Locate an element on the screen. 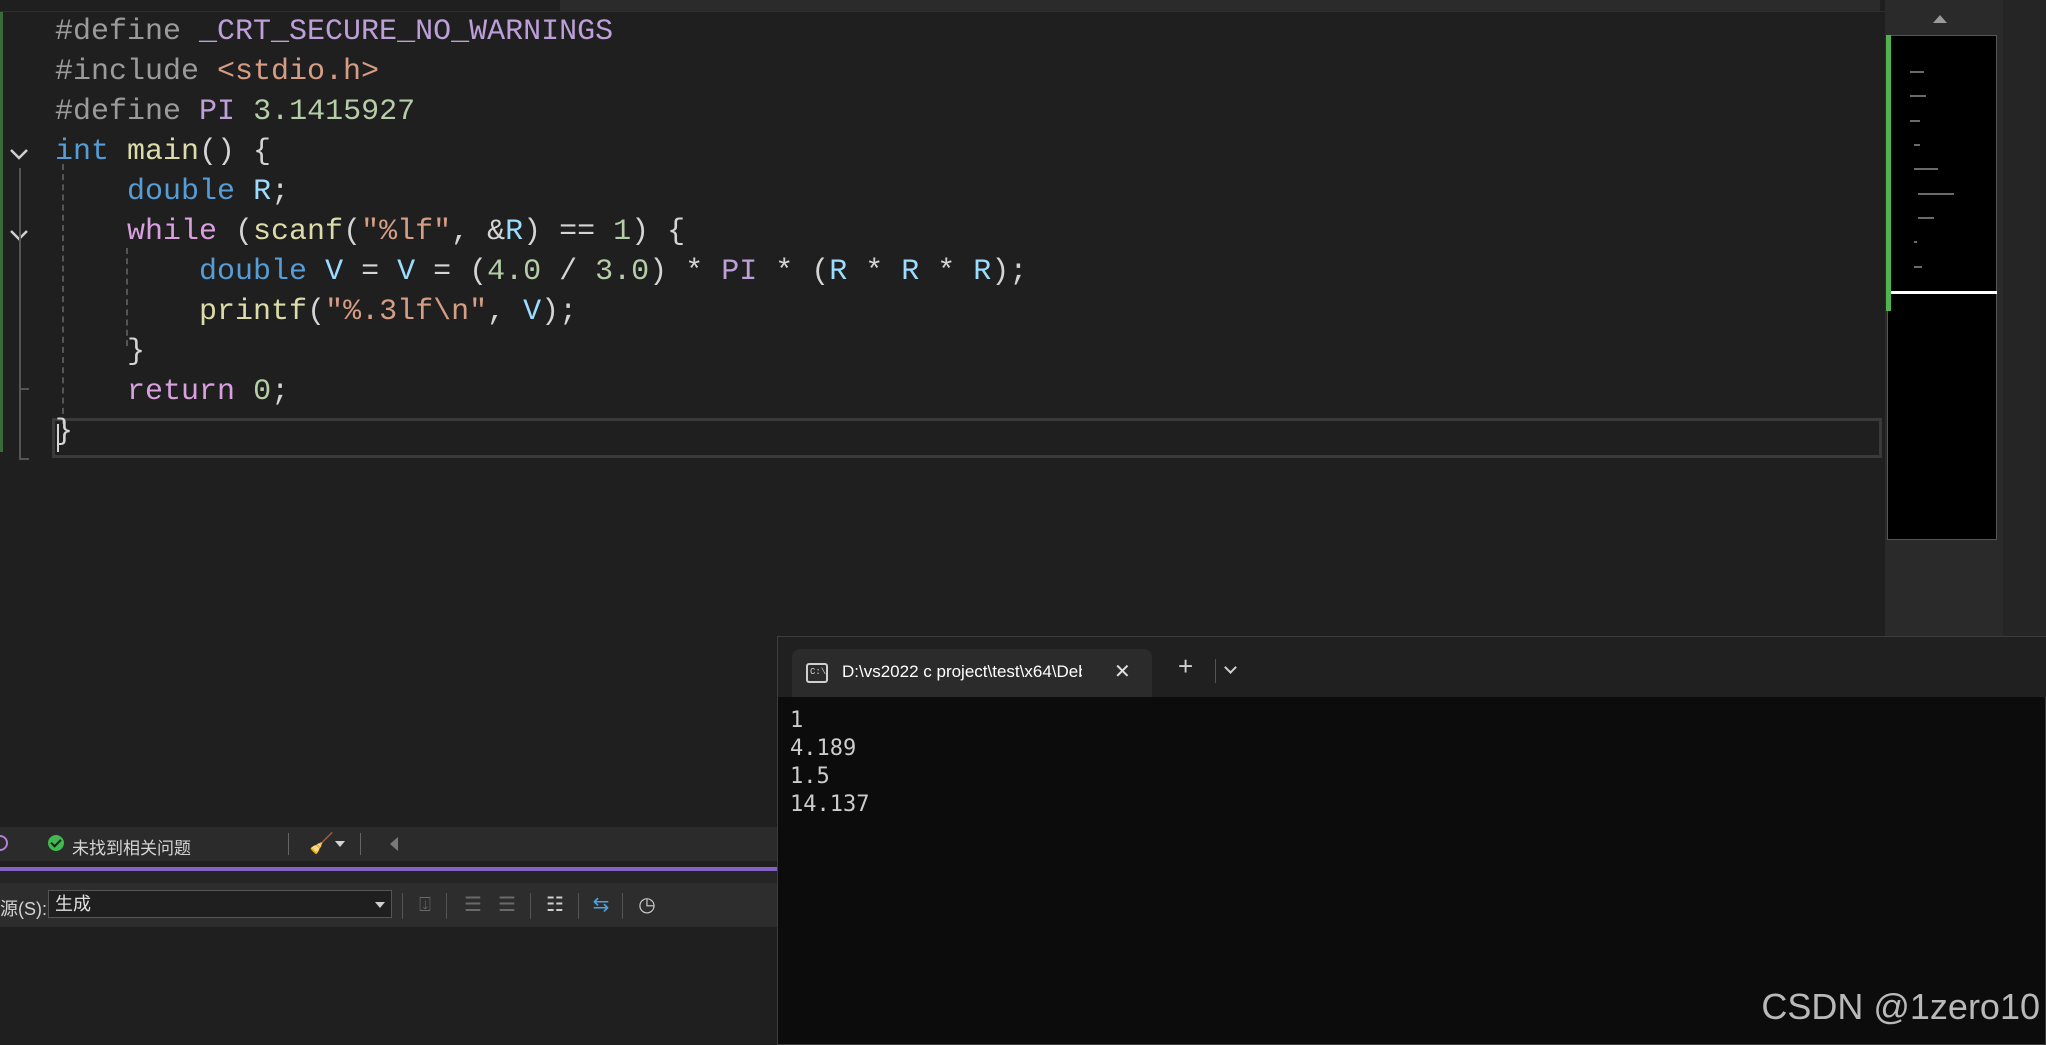  code-token: , & is located at coordinates (478, 232).